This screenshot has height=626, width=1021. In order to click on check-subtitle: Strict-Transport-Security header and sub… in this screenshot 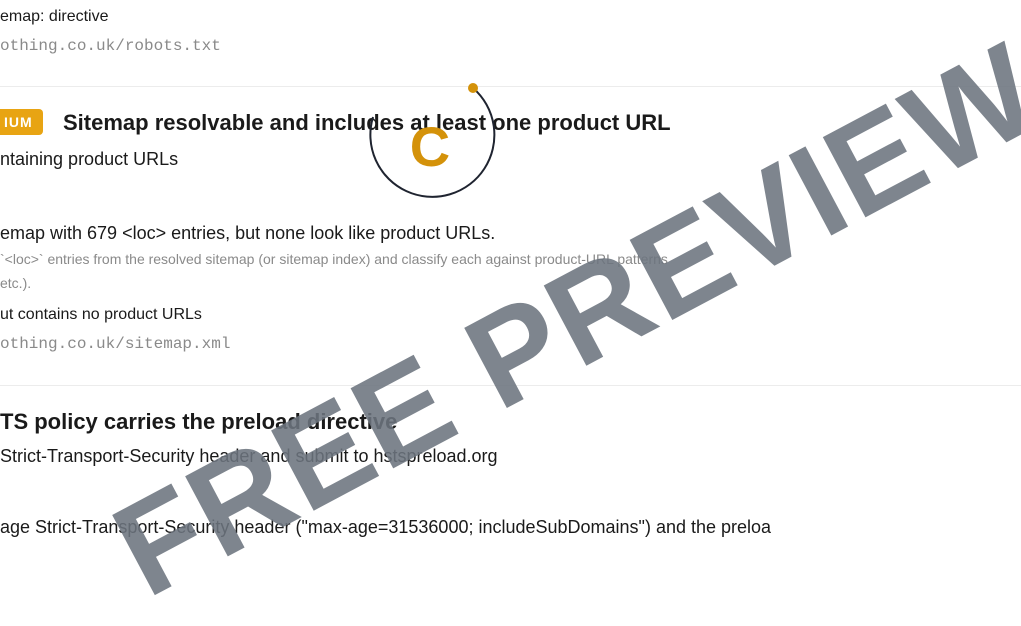, I will do `click(249, 456)`.